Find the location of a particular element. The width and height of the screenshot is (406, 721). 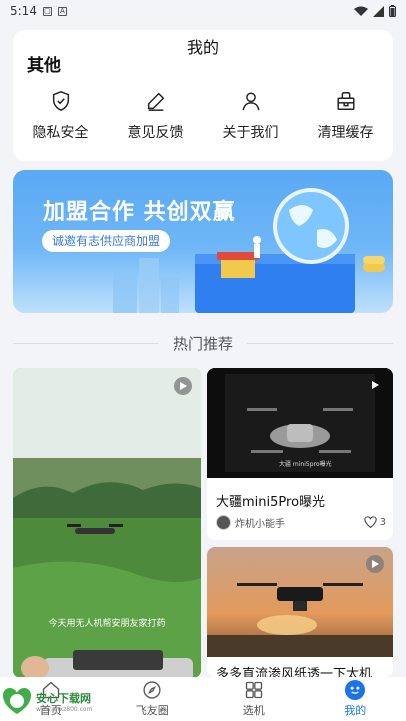

heart-icon is located at coordinates (370, 522).